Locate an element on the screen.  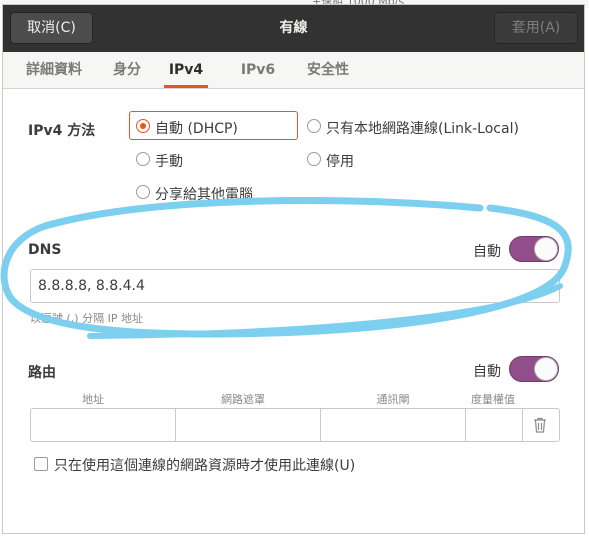
radio-disabled is located at coordinates (314, 159).